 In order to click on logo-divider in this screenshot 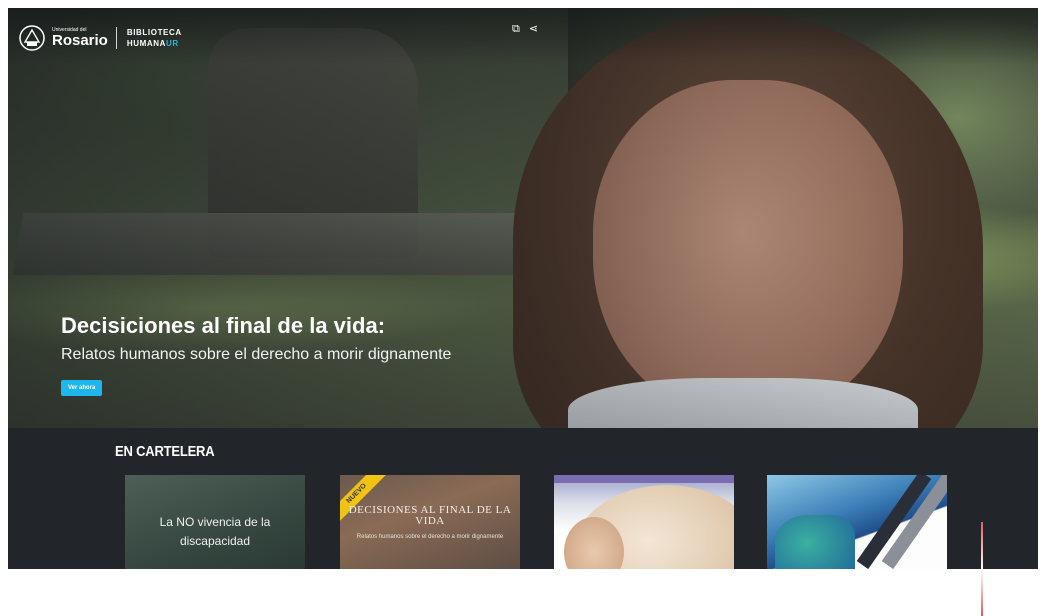, I will do `click(116, 38)`.